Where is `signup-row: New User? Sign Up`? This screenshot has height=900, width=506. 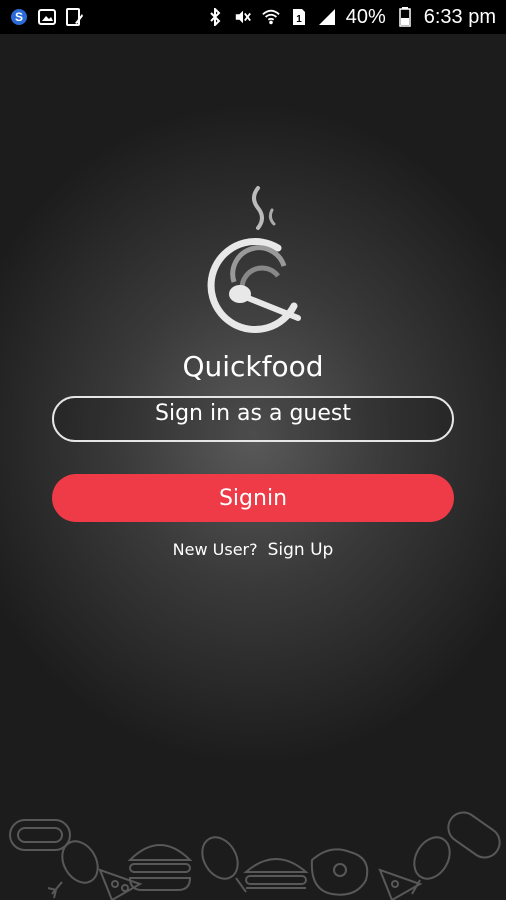
signup-row: New User? Sign Up is located at coordinates (253, 550).